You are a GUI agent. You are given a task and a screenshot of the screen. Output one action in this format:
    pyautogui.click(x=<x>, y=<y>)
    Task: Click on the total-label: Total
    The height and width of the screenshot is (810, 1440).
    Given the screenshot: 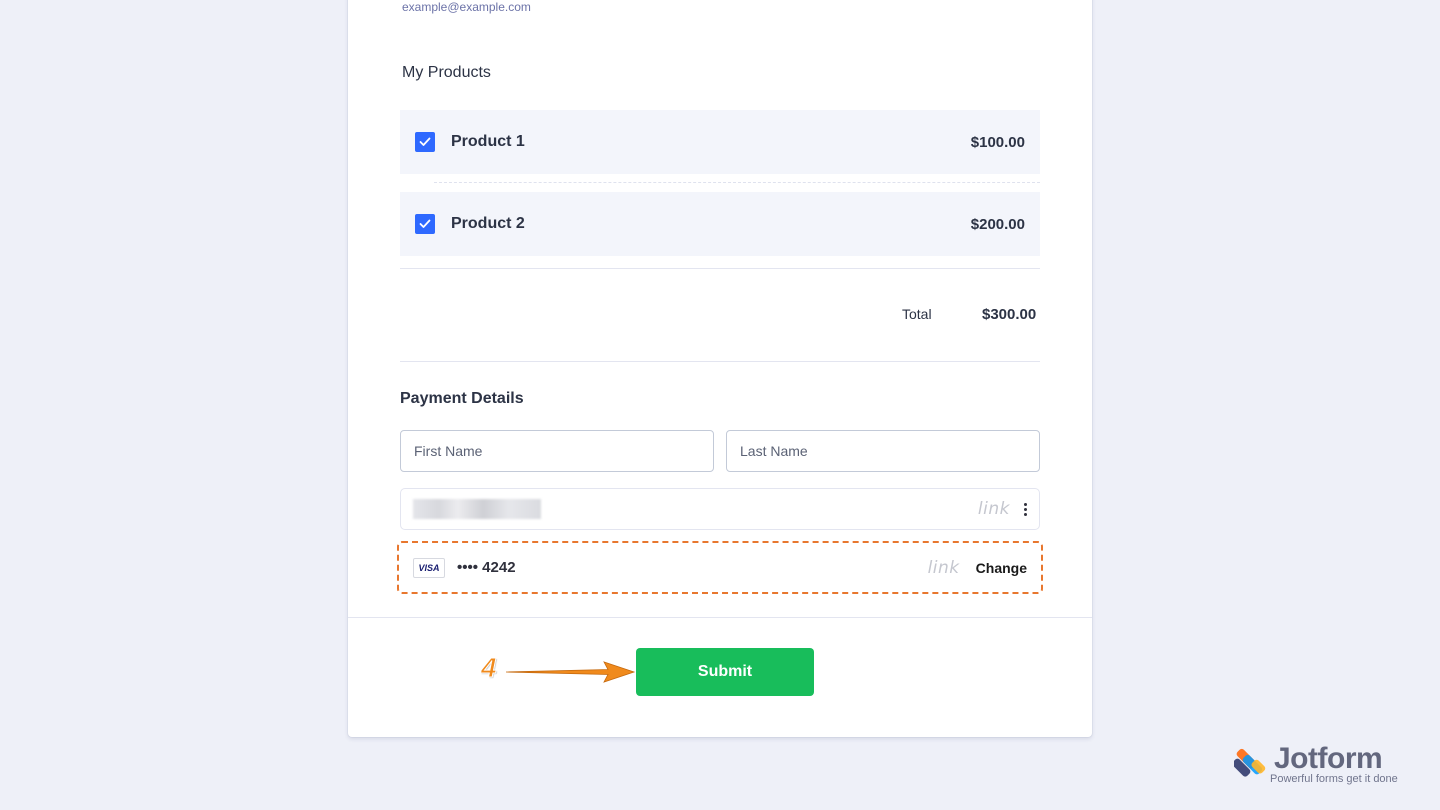 What is the action you would take?
    pyautogui.click(x=917, y=314)
    